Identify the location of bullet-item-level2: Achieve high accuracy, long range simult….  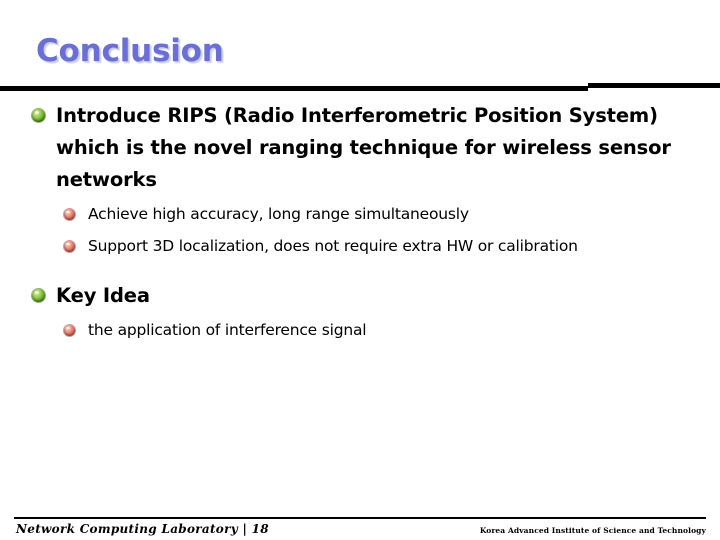
(360, 214).